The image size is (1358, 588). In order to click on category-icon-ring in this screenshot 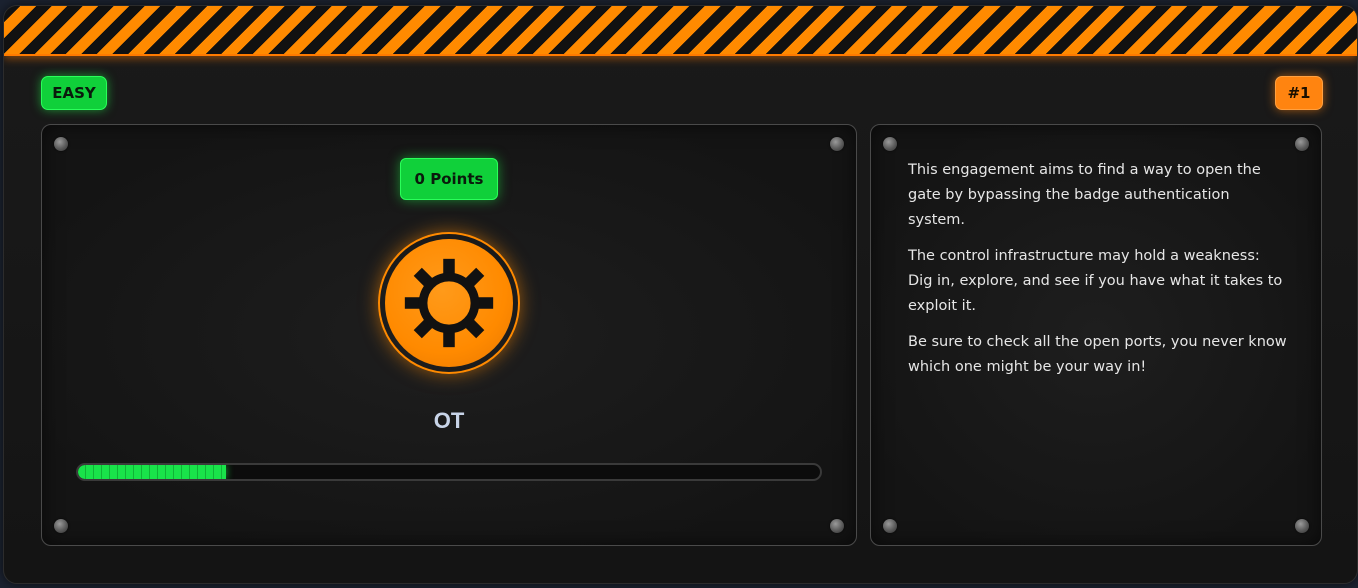, I will do `click(449, 303)`.